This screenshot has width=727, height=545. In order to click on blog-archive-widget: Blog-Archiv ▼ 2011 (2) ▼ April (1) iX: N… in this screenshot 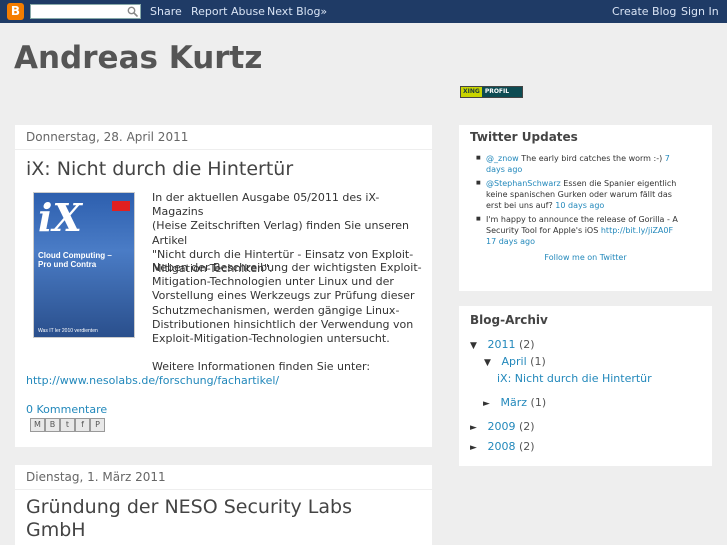, I will do `click(585, 386)`.